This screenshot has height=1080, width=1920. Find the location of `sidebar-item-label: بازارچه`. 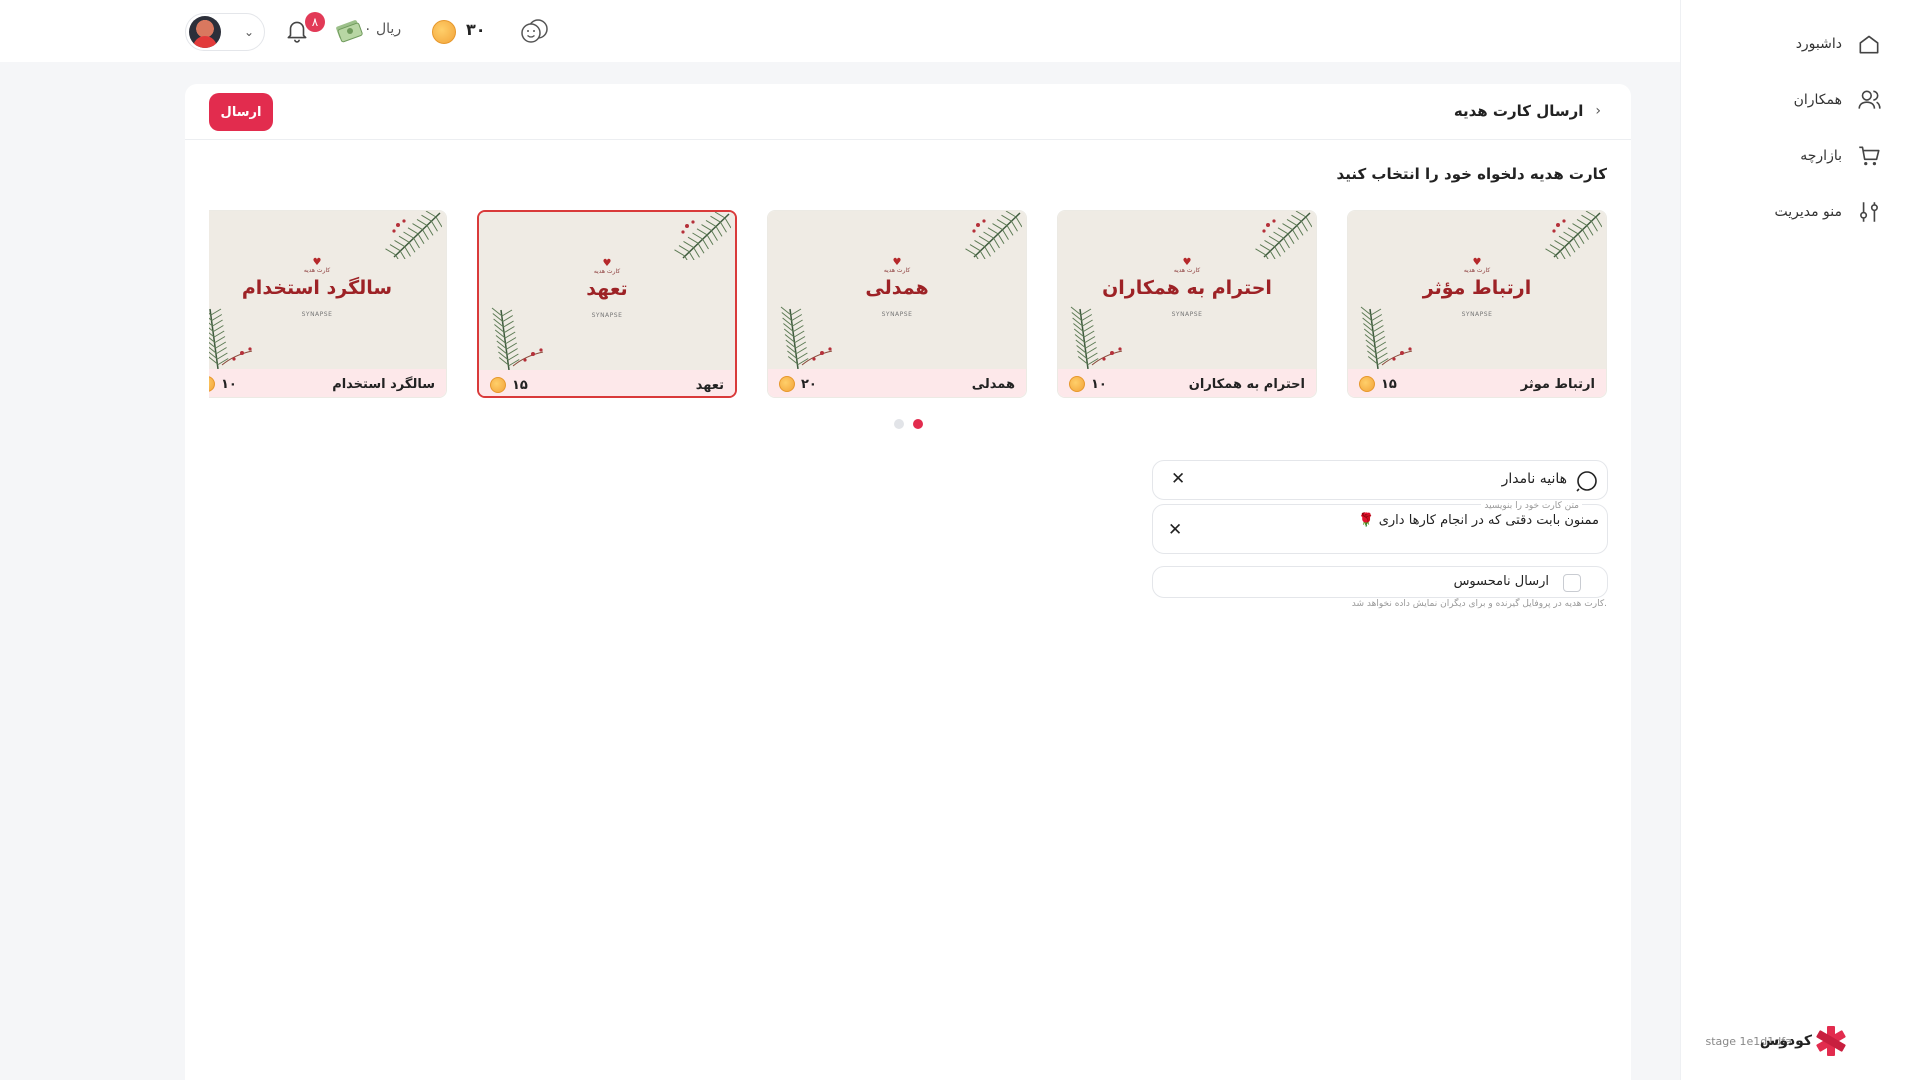

sidebar-item-label: بازارچه is located at coordinates (1821, 156).